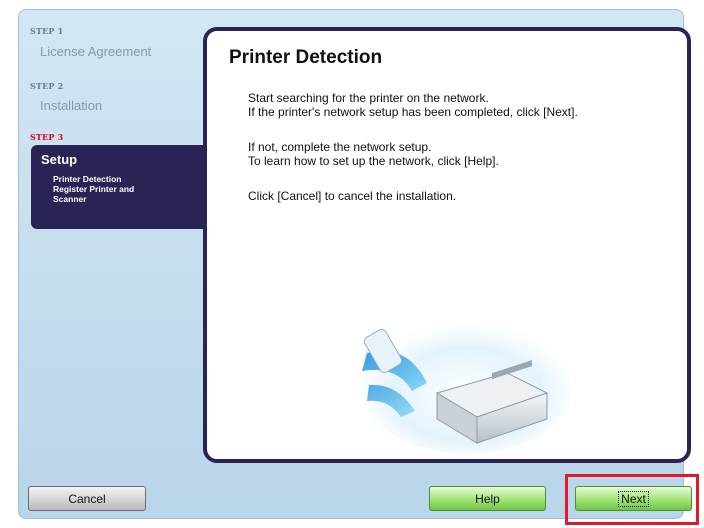 Image resolution: width=704 pixels, height=528 pixels. Describe the element at coordinates (47, 137) in the screenshot. I see `step-3-tag: STEP 3` at that location.